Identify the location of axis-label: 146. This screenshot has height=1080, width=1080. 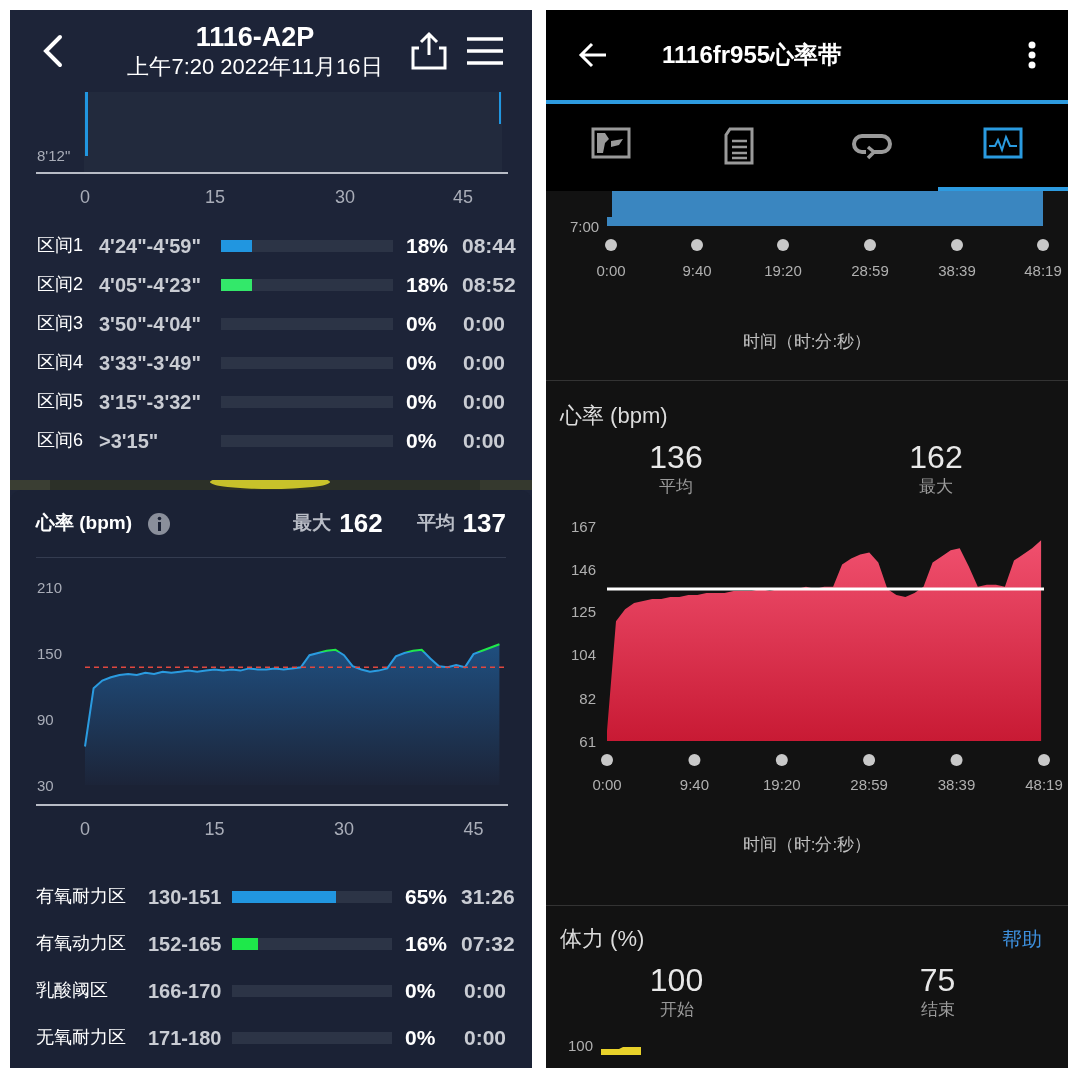
(583, 569).